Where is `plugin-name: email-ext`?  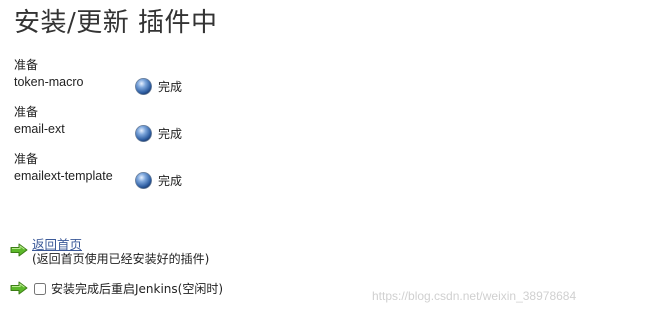 plugin-name: email-ext is located at coordinates (39, 129).